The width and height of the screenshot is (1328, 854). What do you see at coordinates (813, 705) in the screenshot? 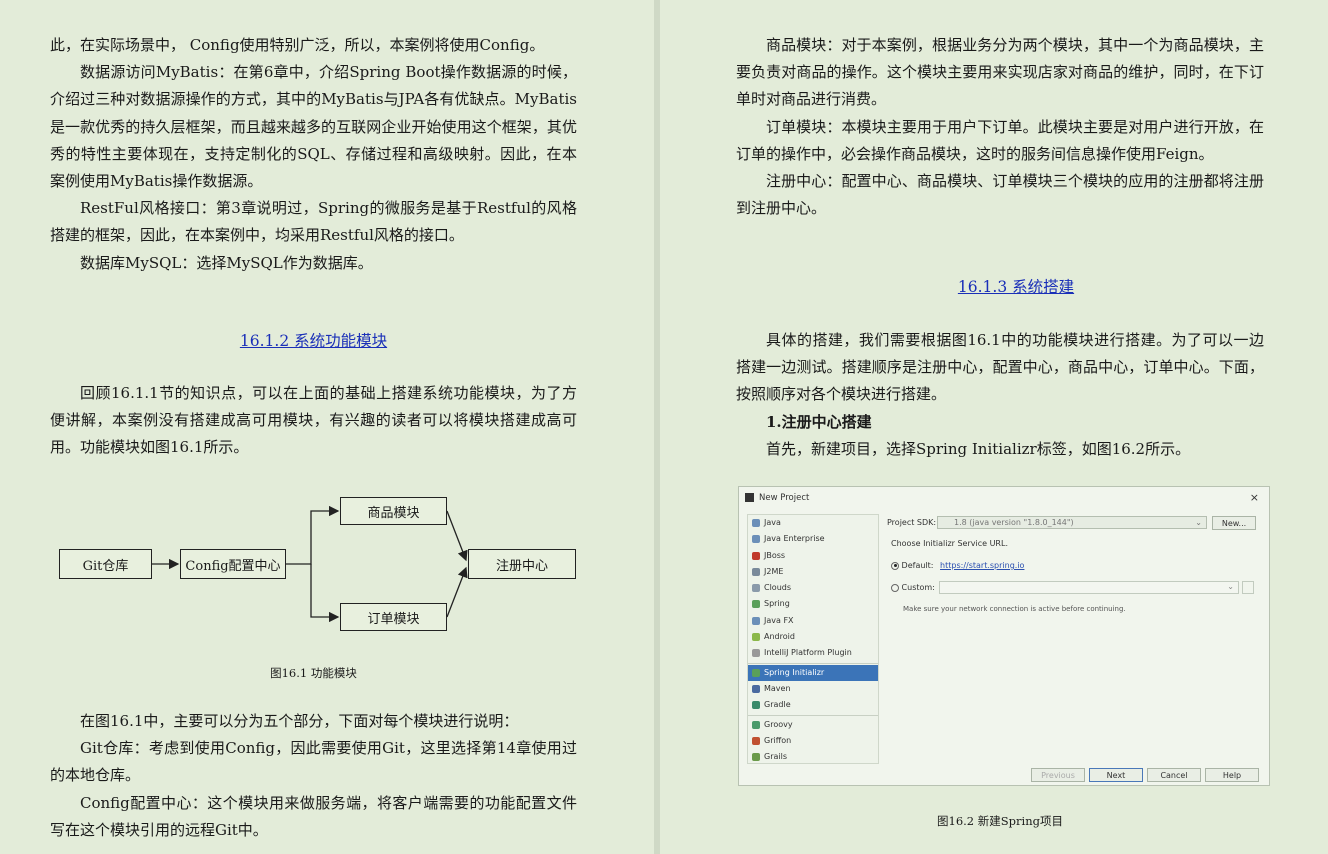
I see `list-item: Gradle` at bounding box center [813, 705].